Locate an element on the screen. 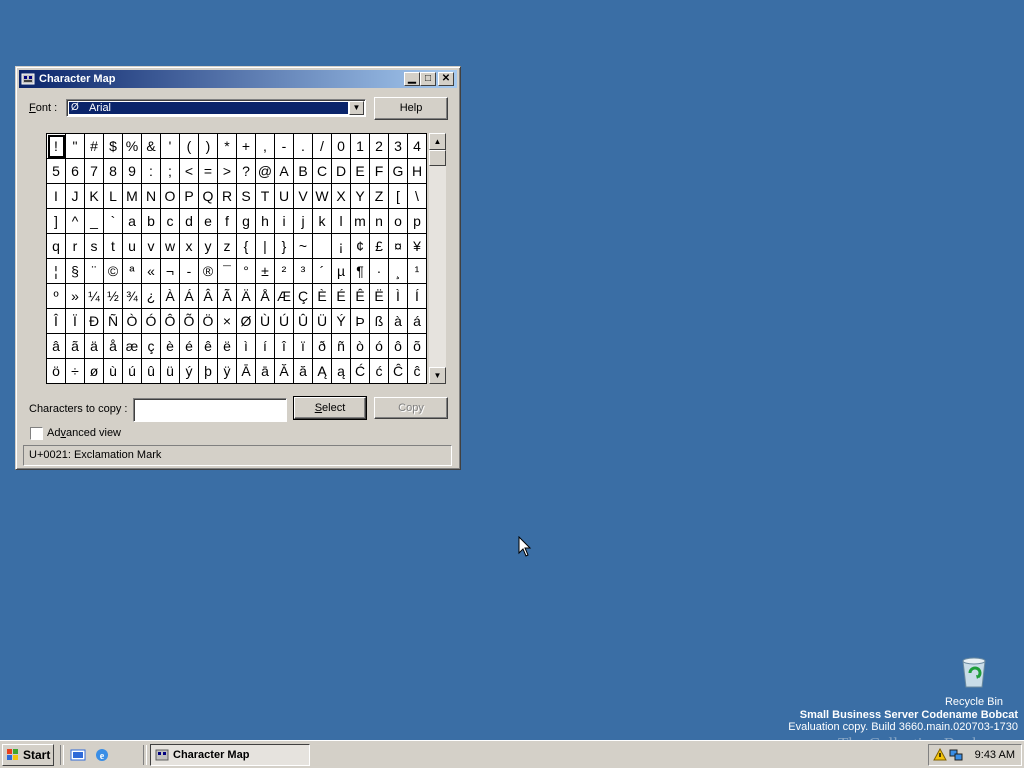  character-cell: ± is located at coordinates (265, 271).